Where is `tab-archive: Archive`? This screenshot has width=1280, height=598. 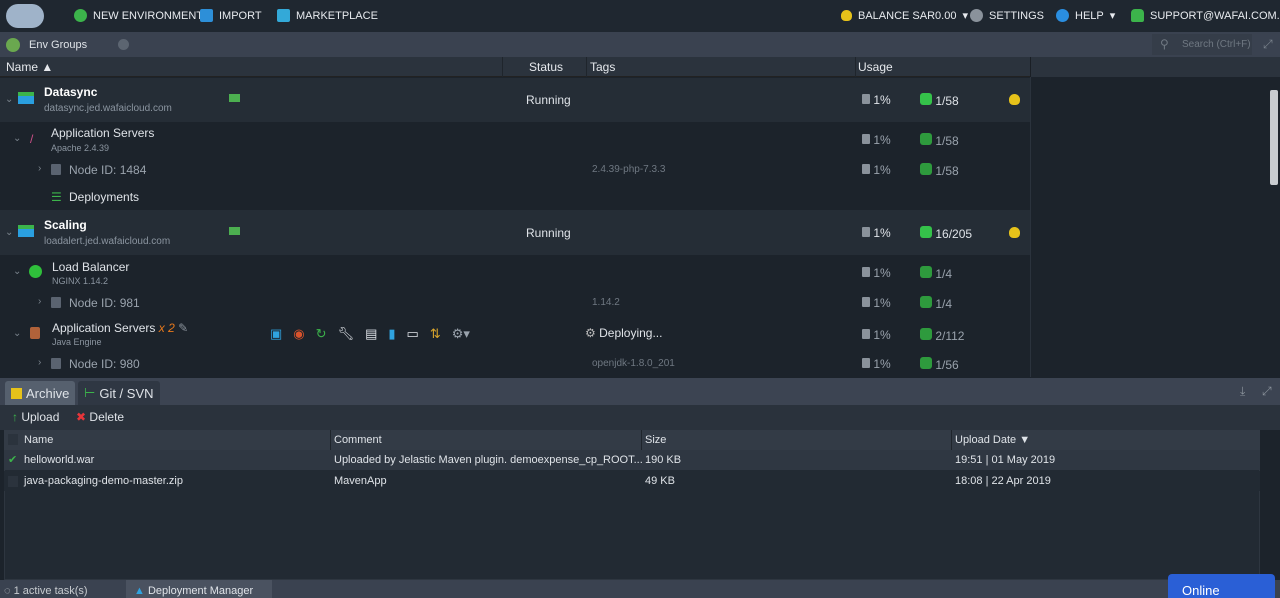 tab-archive: Archive is located at coordinates (40, 393).